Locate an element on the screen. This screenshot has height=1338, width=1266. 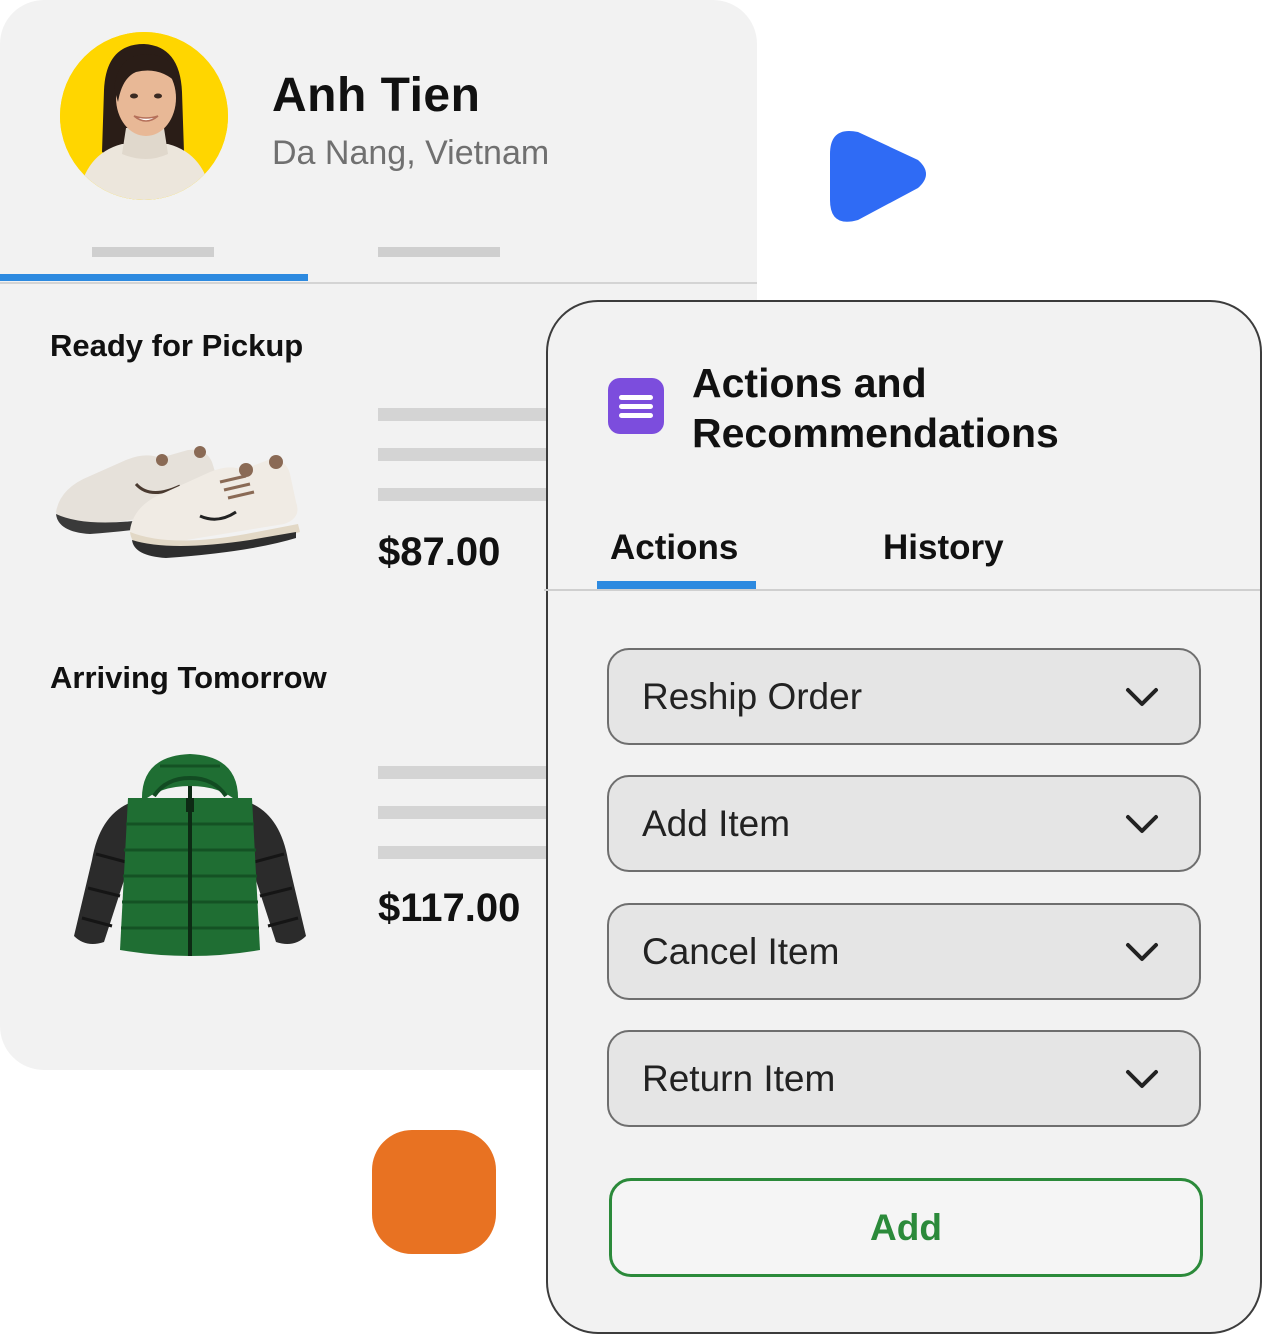
dropdown-label: Return Item is located at coordinates (739, 1078).